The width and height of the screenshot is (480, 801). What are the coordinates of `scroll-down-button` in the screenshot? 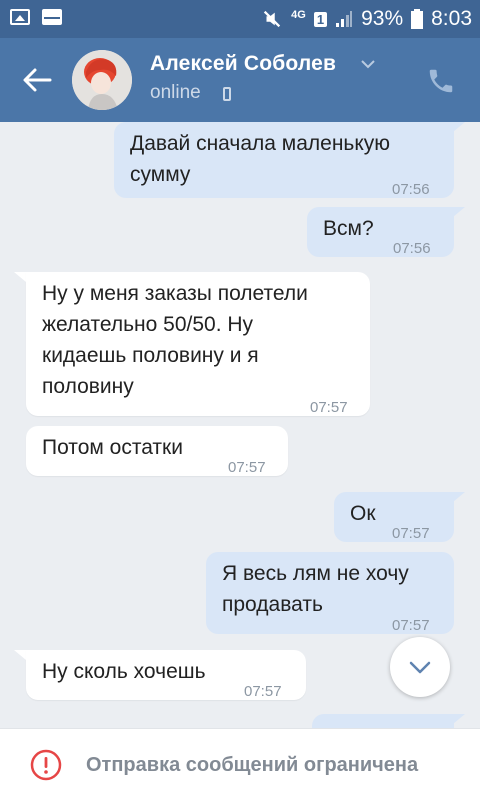 It's located at (420, 667).